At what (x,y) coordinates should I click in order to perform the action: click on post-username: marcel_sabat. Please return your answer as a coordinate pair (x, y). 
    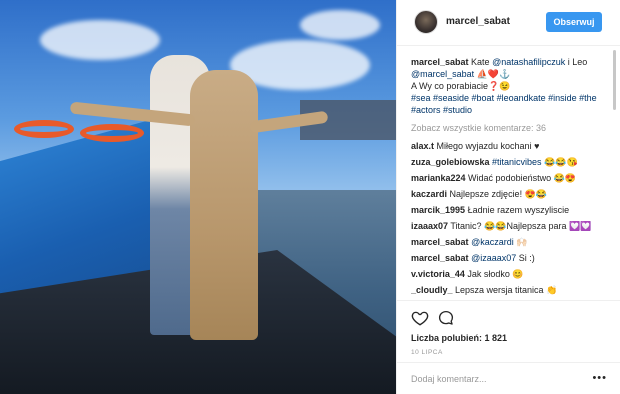
    Looking at the image, I should click on (478, 21).